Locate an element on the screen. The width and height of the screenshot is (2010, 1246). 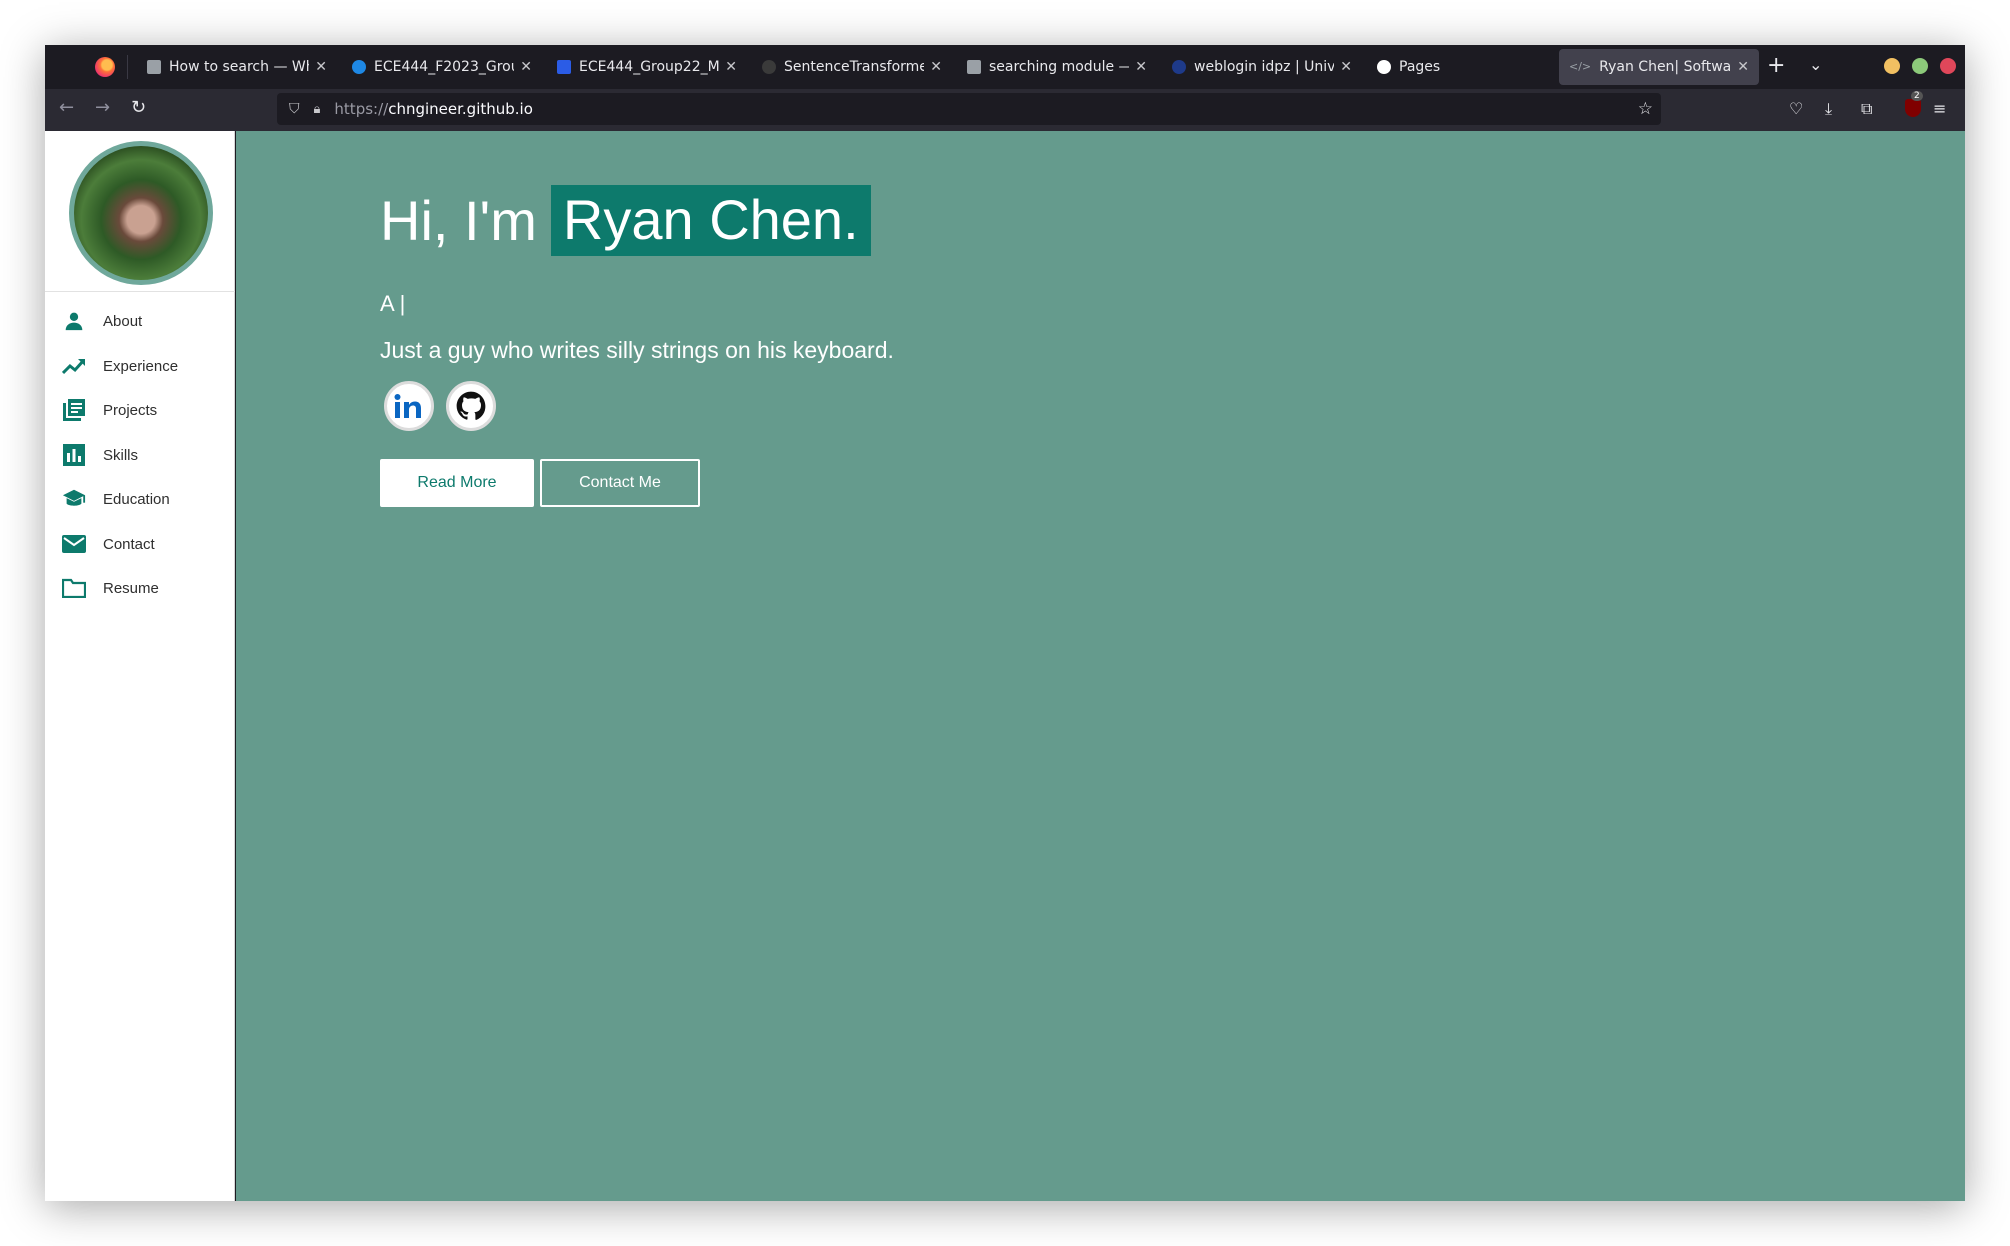
url-text: https://chngineer.github.io is located at coordinates (433, 109).